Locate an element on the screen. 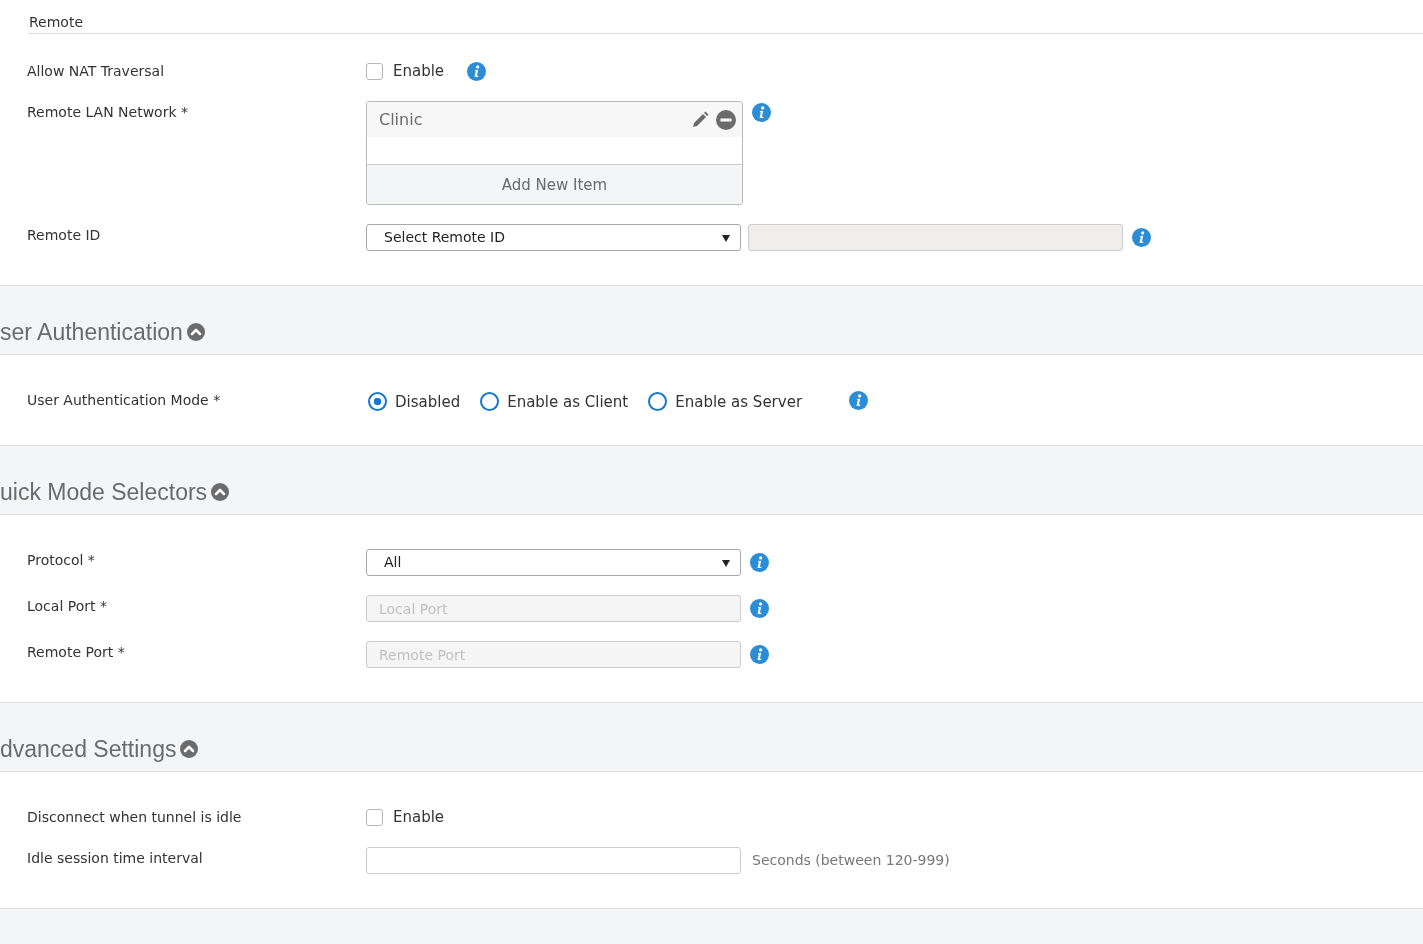 This screenshot has width=1423, height=944. section-header: uick Mode Selectors is located at coordinates (711, 480).